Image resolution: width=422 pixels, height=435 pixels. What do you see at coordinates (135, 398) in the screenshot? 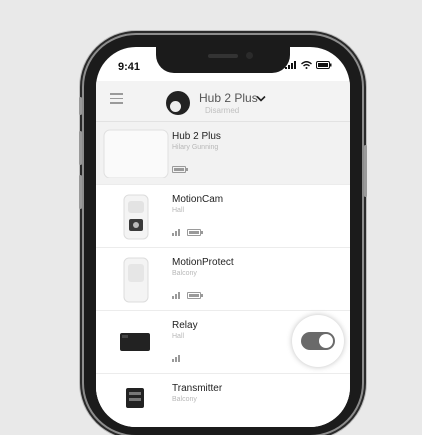
I see `transmitter-device-image` at bounding box center [135, 398].